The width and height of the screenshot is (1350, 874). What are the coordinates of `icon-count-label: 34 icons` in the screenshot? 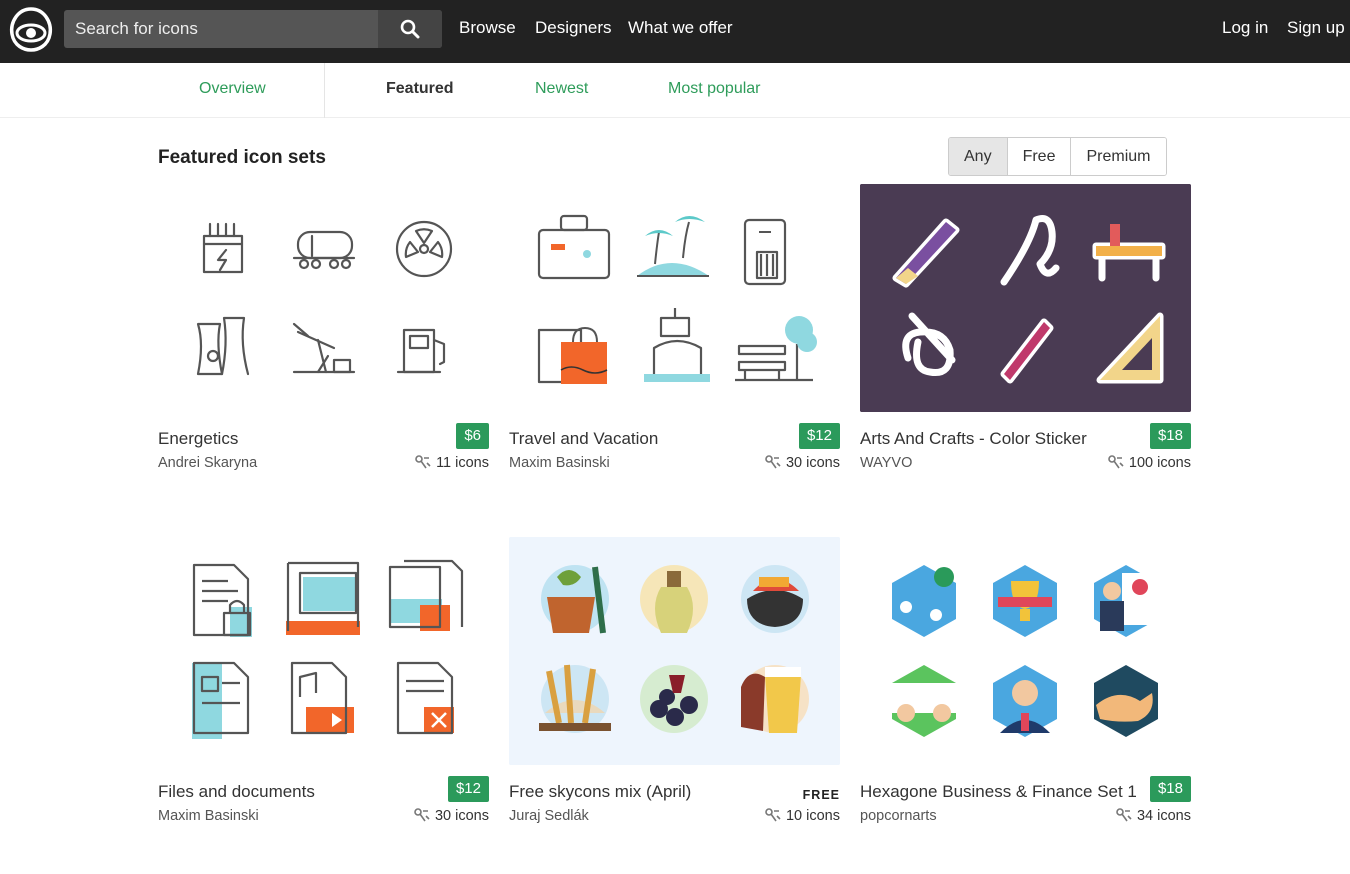 It's located at (1163, 816).